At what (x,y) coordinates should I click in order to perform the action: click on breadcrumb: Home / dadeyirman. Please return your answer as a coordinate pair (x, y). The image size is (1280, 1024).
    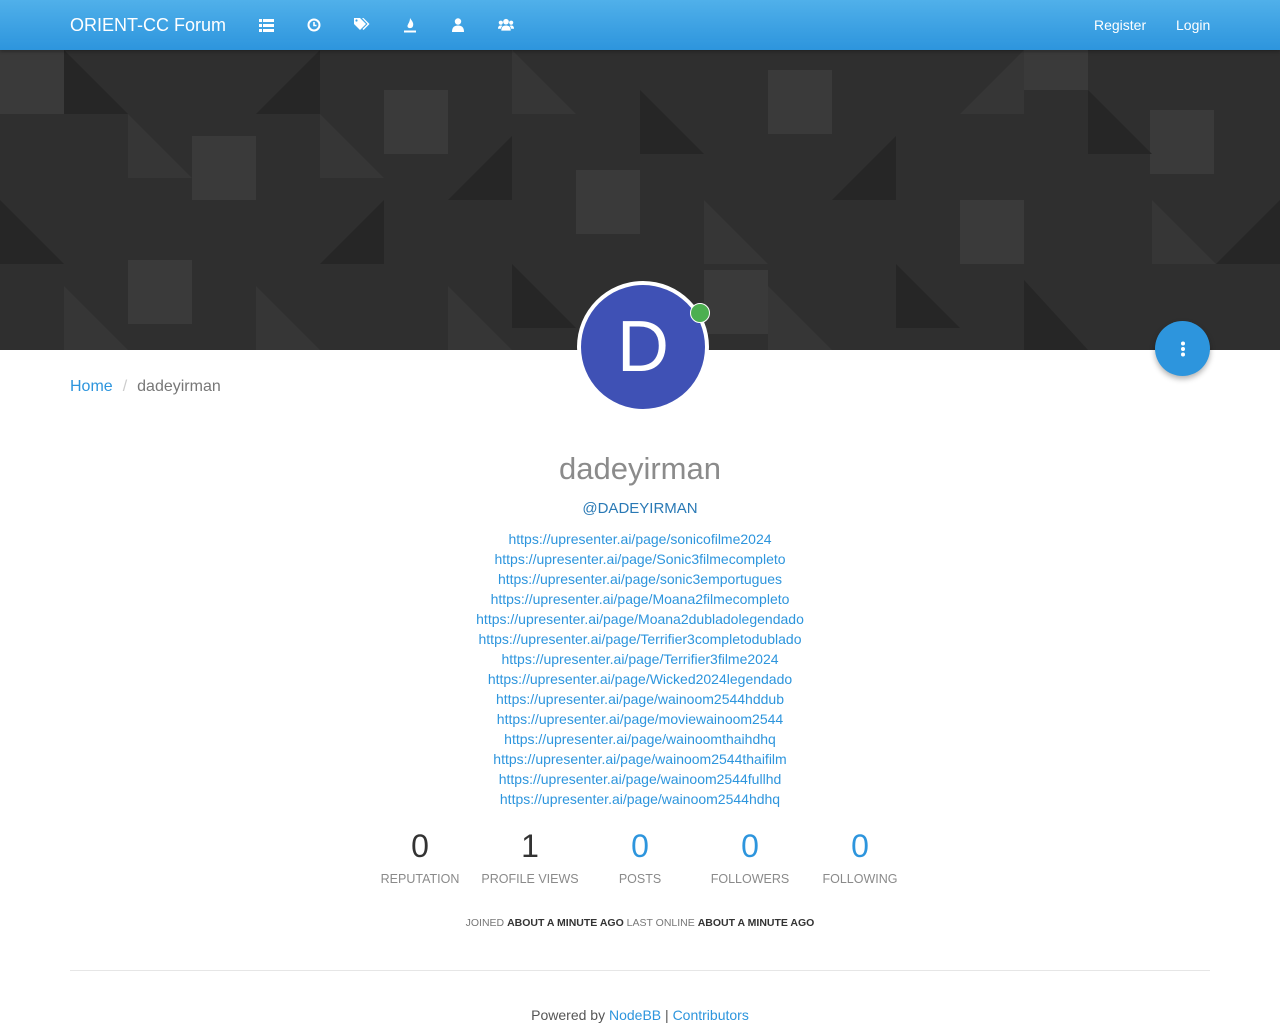
    Looking at the image, I should click on (145, 387).